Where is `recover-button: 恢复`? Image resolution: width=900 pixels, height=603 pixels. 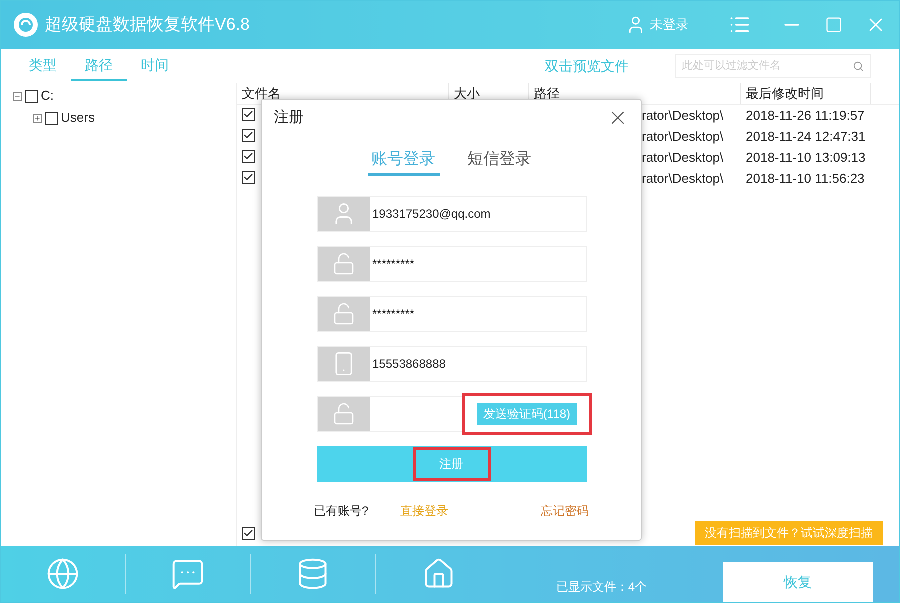 recover-button: 恢复 is located at coordinates (798, 582).